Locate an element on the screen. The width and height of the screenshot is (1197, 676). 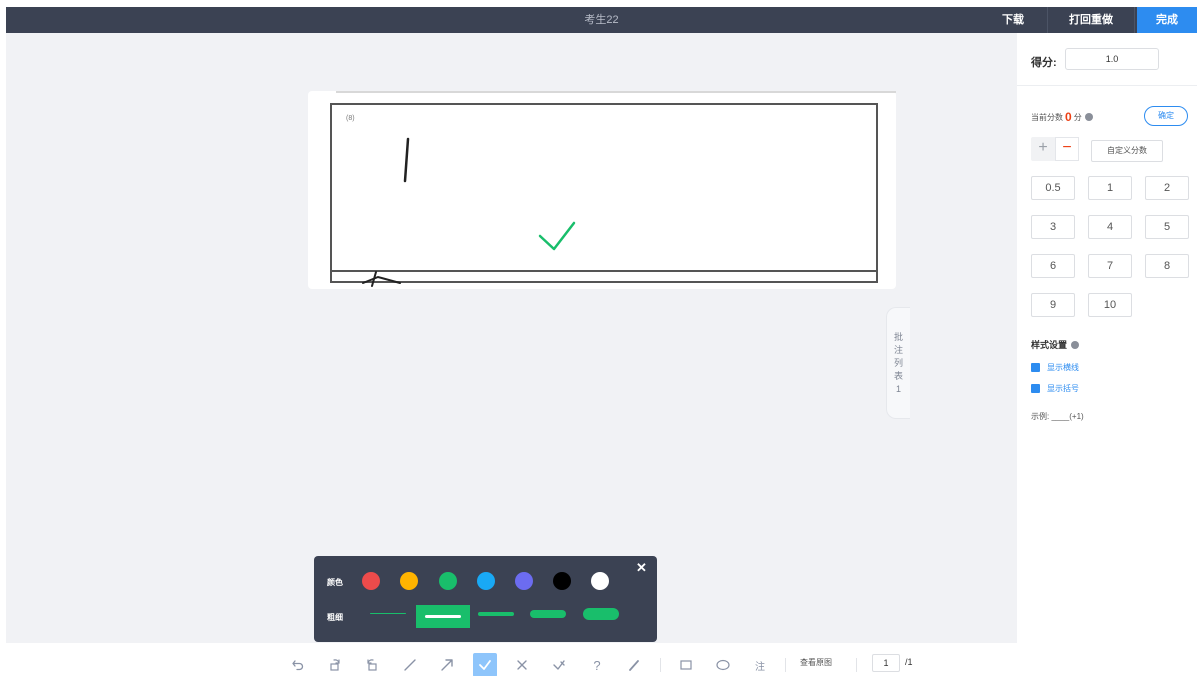
style-settings-title: 样式设置 is located at coordinates (1055, 344).